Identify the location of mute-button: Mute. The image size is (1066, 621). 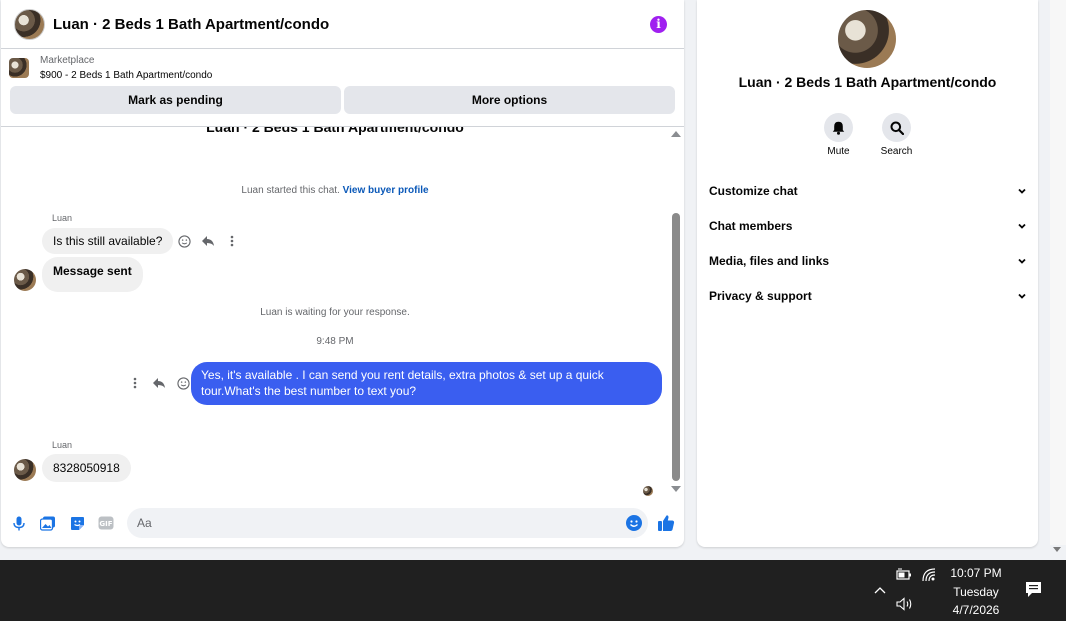
(839, 135).